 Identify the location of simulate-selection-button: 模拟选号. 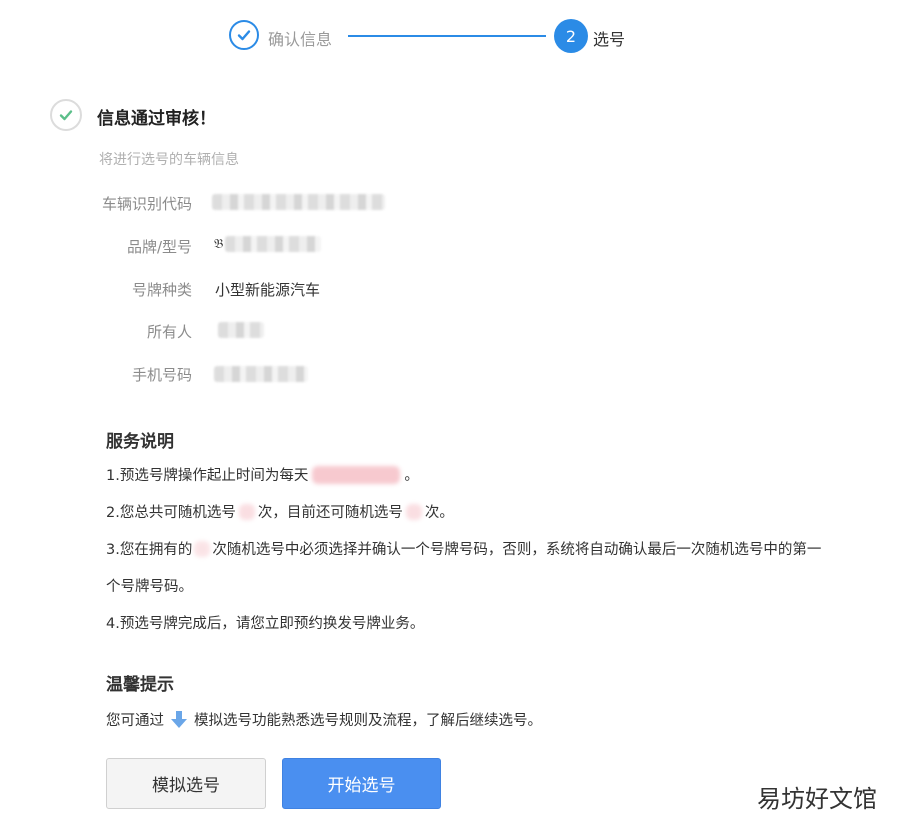
(186, 783).